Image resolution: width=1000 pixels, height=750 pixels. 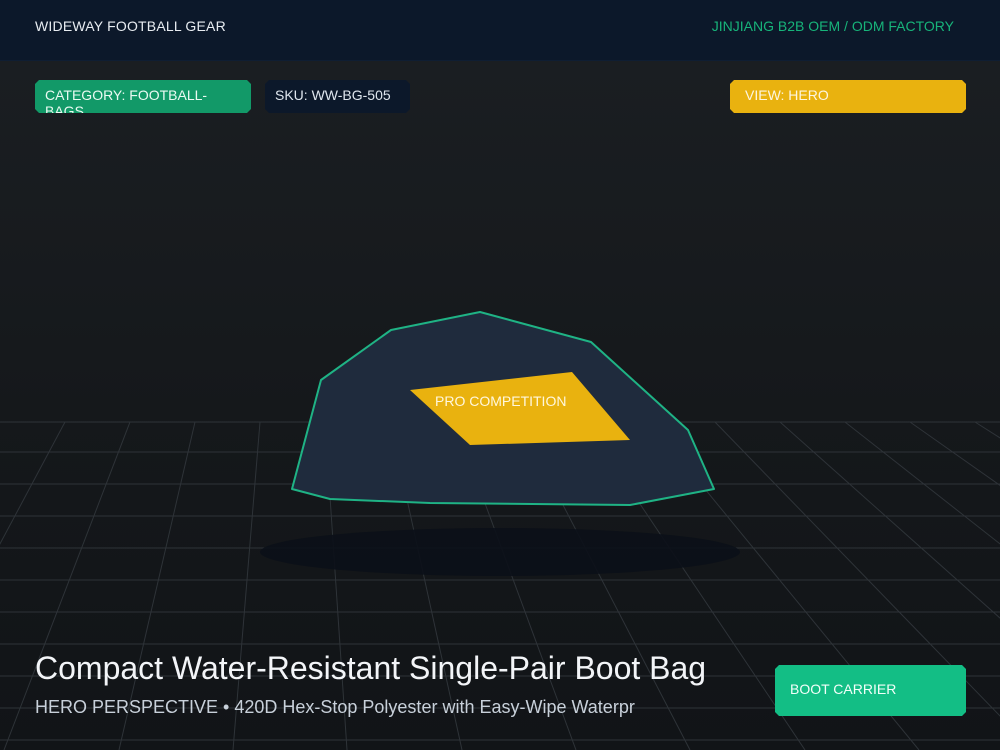 I want to click on category-chip: CATEGORY: FOOTBALL-BAGS, so click(x=143, y=96).